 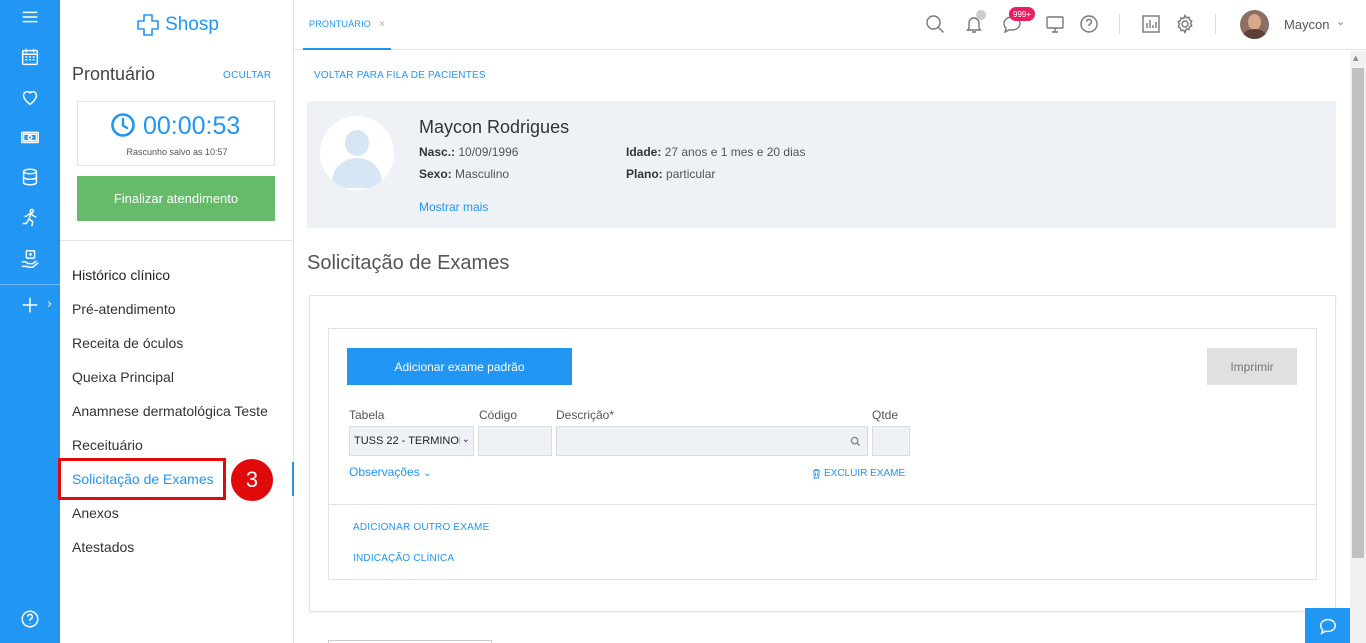 What do you see at coordinates (103, 547) in the screenshot?
I see `sidebar-item-certificates: Atestados` at bounding box center [103, 547].